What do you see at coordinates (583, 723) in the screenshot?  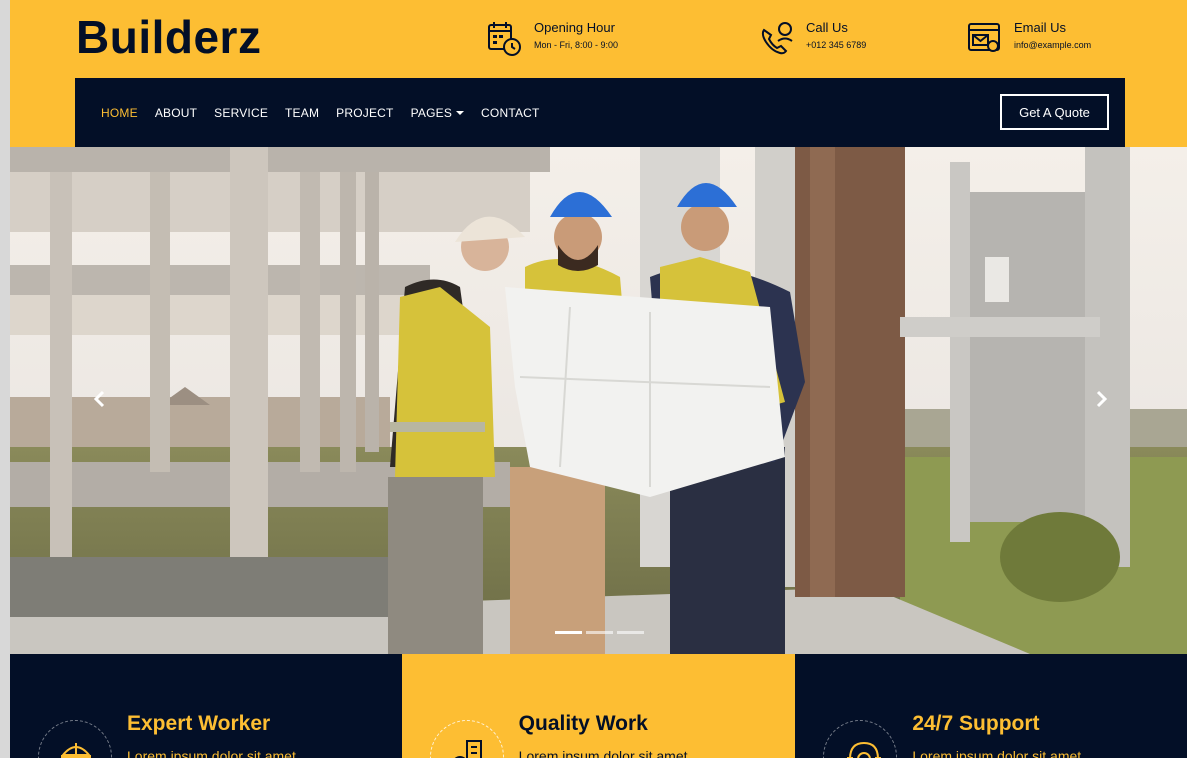 I see `feature-title: Quality Work` at bounding box center [583, 723].